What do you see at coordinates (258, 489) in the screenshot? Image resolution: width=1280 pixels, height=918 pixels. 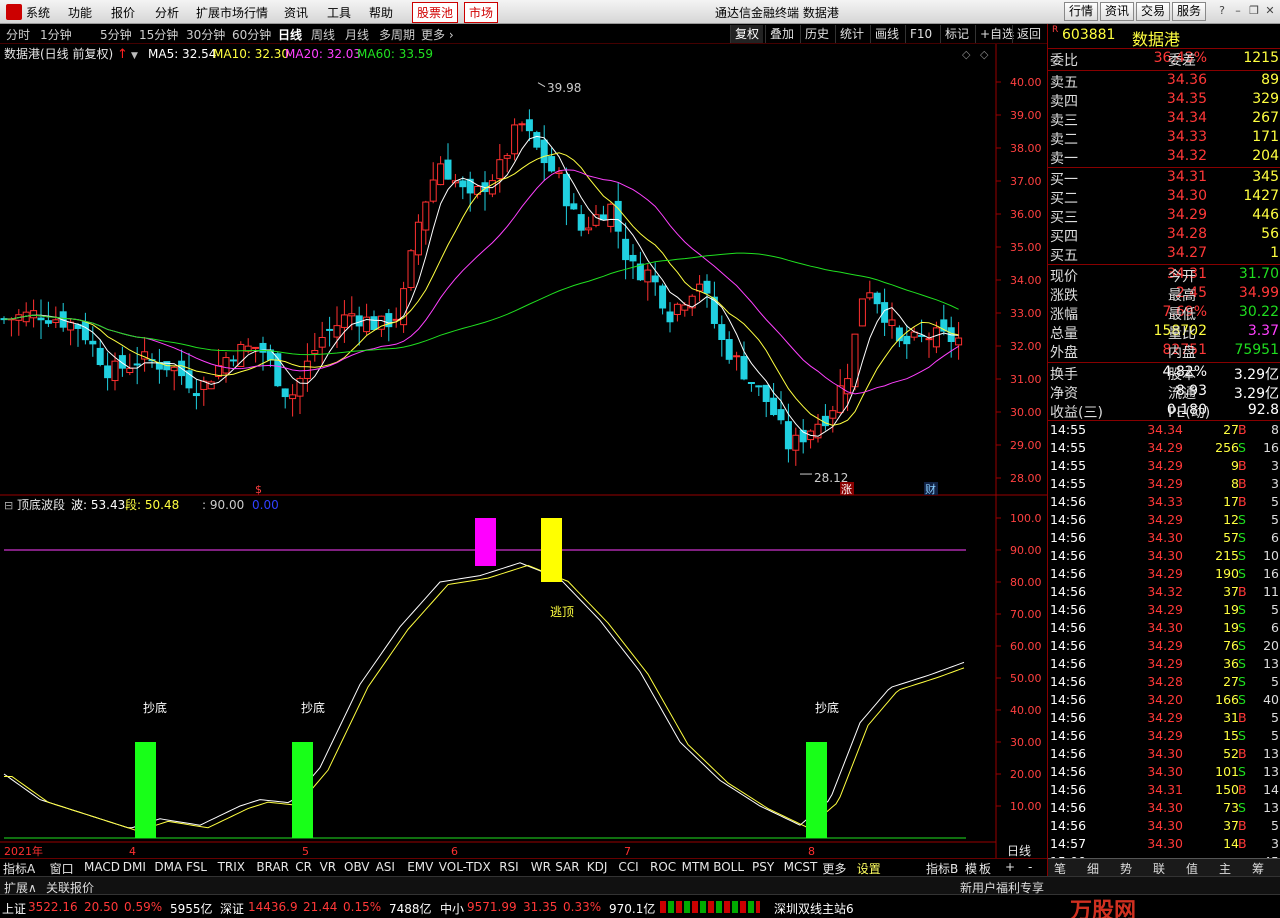 I see `dividend-marker: $` at bounding box center [258, 489].